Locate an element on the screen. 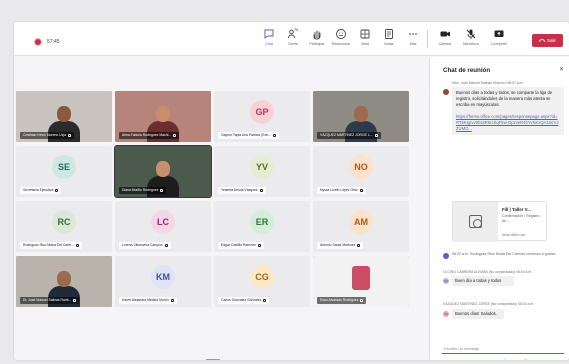  participant-name: Yesenia Arriola Vázquez is located at coordinates (242, 190).